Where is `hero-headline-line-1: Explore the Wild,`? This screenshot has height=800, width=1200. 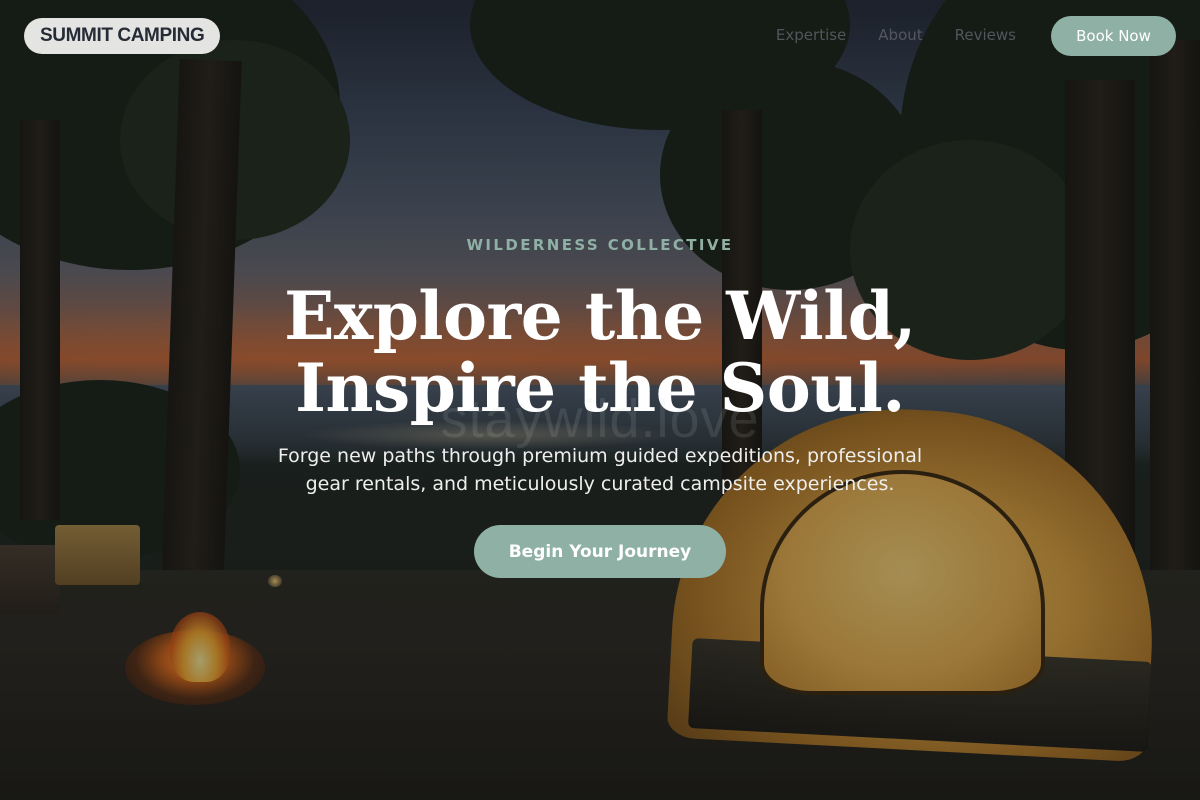
hero-headline-line-1: Explore the Wild, is located at coordinates (600, 316).